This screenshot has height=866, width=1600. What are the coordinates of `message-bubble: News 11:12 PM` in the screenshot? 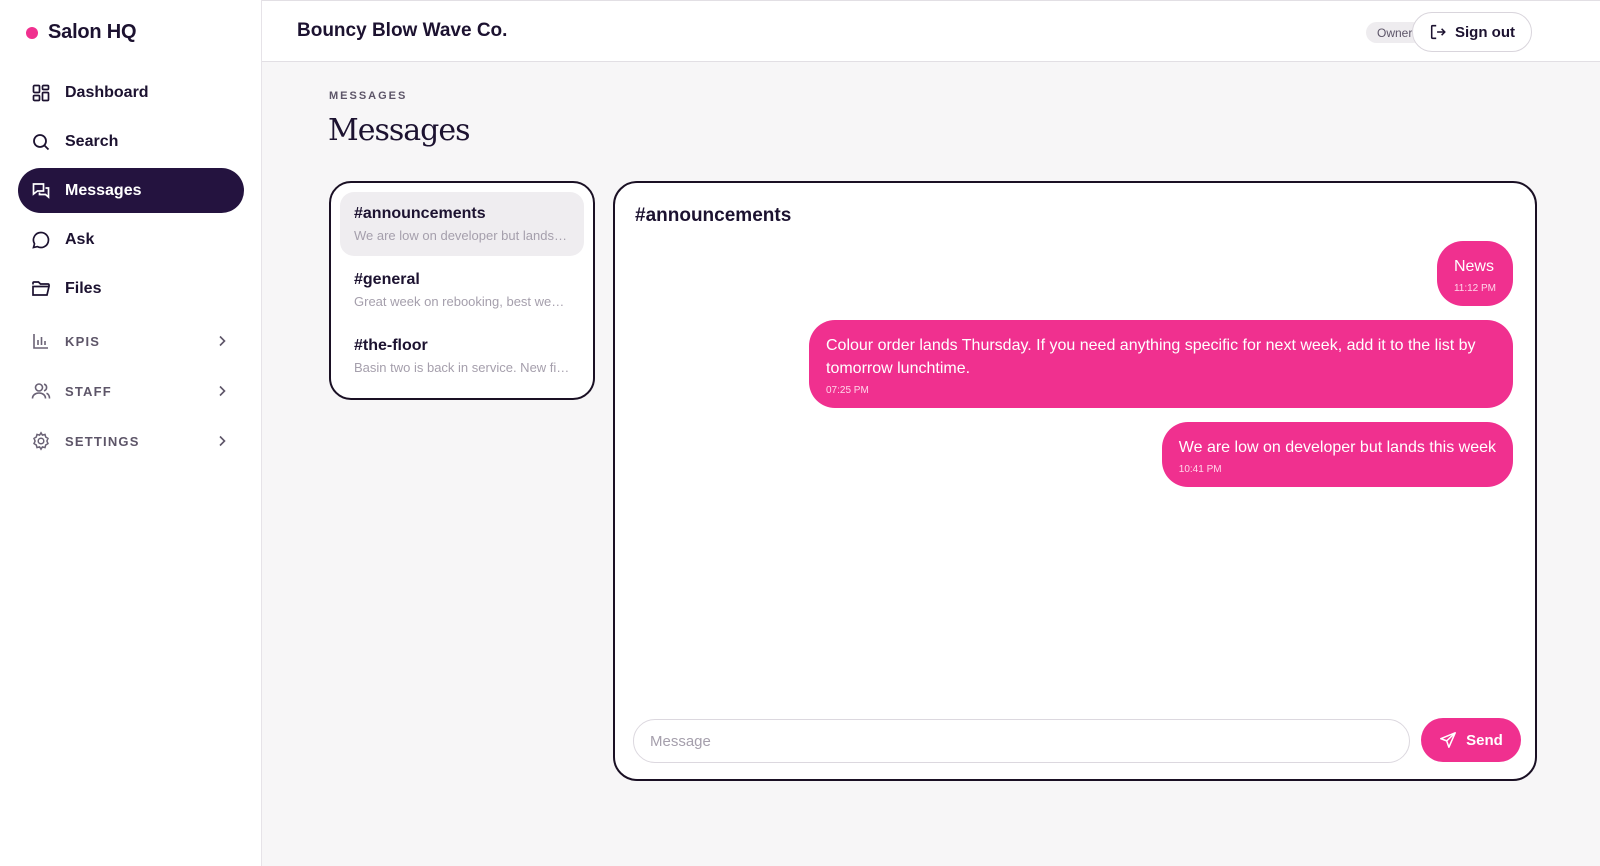 It's located at (1474, 273).